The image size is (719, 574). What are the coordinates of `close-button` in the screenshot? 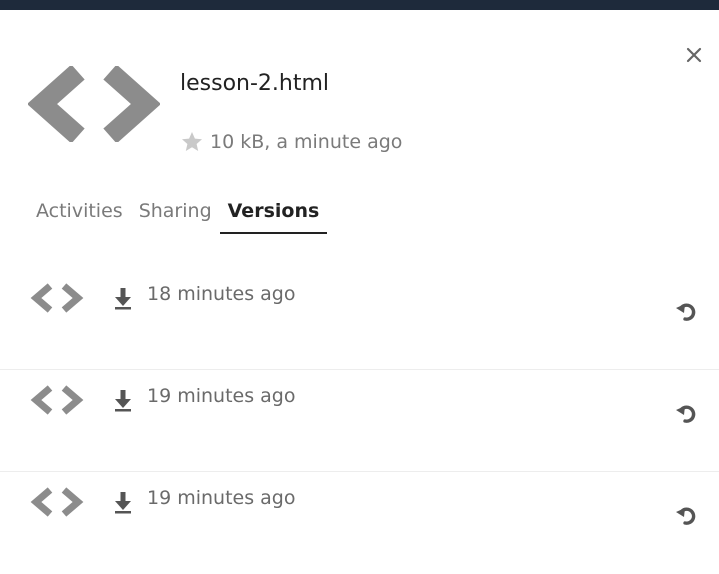 It's located at (694, 55).